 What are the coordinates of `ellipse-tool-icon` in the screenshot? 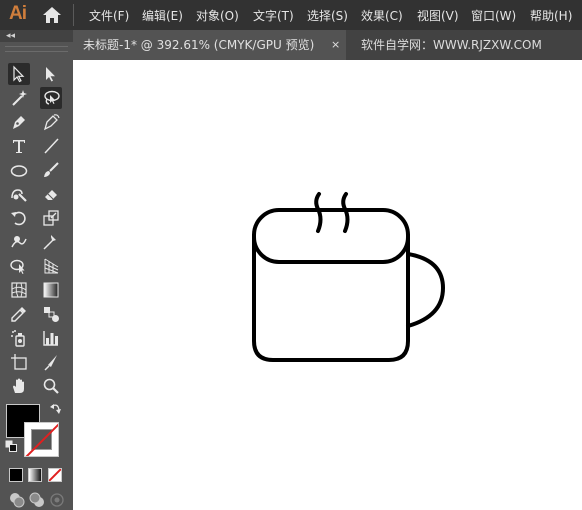 It's located at (19, 170).